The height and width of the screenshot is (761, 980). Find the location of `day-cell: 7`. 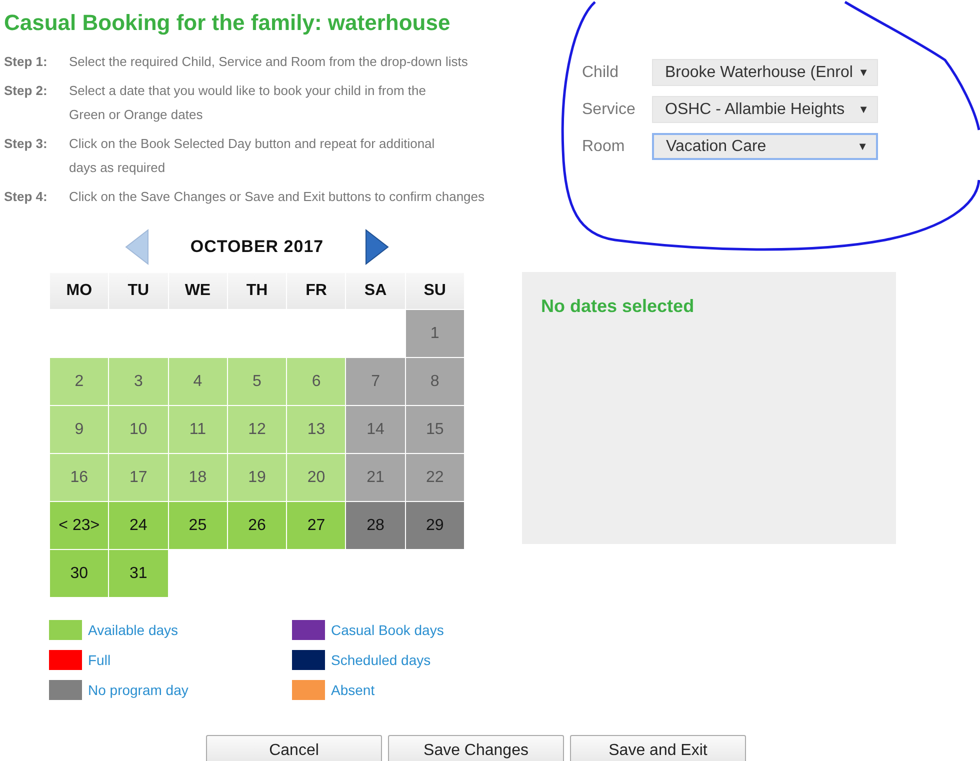

day-cell: 7 is located at coordinates (375, 381).